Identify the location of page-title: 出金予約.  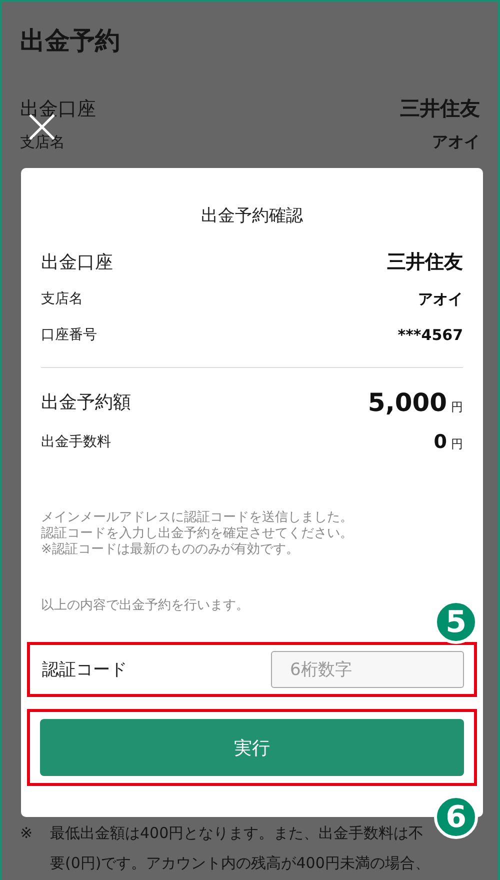
(70, 41).